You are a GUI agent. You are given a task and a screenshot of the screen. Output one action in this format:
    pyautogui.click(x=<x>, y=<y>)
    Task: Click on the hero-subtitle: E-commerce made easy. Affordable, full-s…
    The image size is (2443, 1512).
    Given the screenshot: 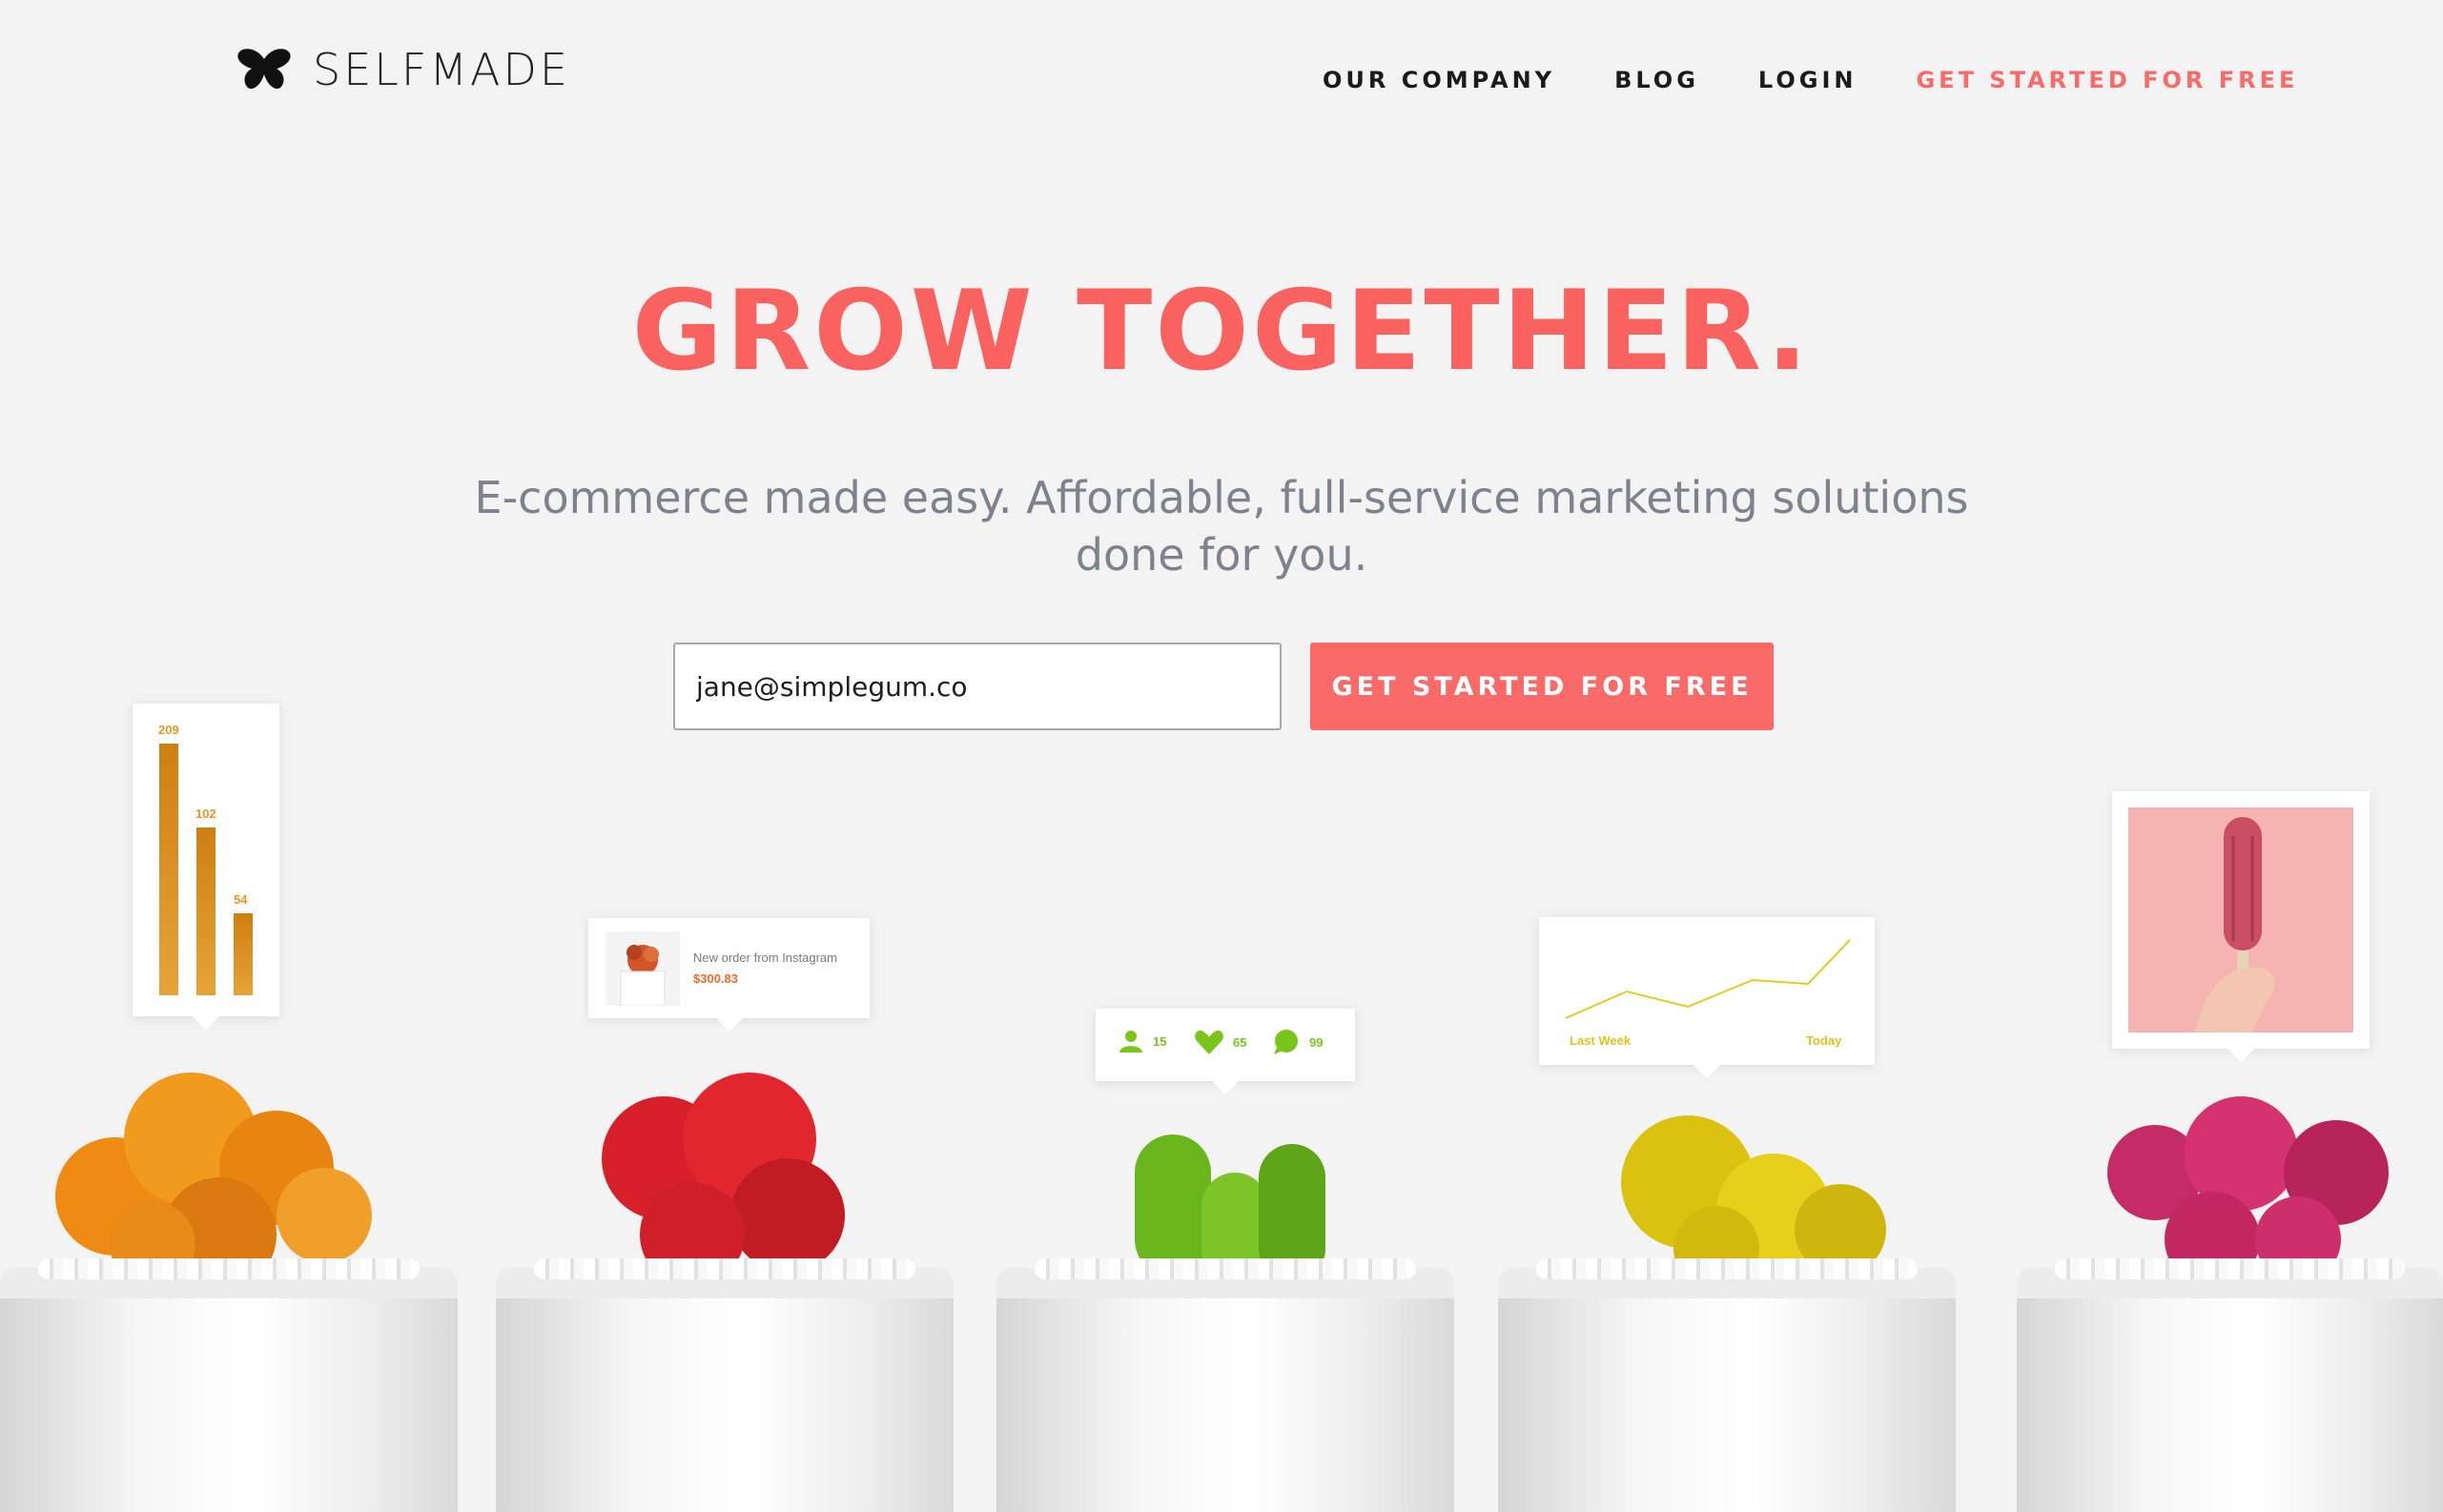 What is the action you would take?
    pyautogui.click(x=1221, y=526)
    